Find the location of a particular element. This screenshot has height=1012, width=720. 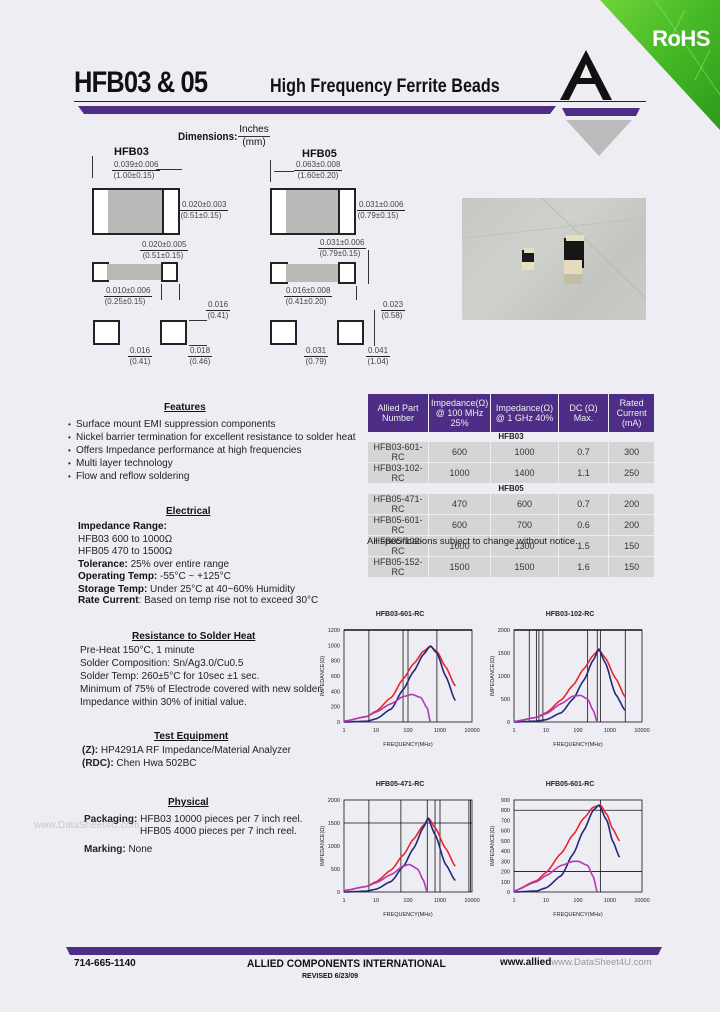

hfb05-pad-left is located at coordinates (283, 332).